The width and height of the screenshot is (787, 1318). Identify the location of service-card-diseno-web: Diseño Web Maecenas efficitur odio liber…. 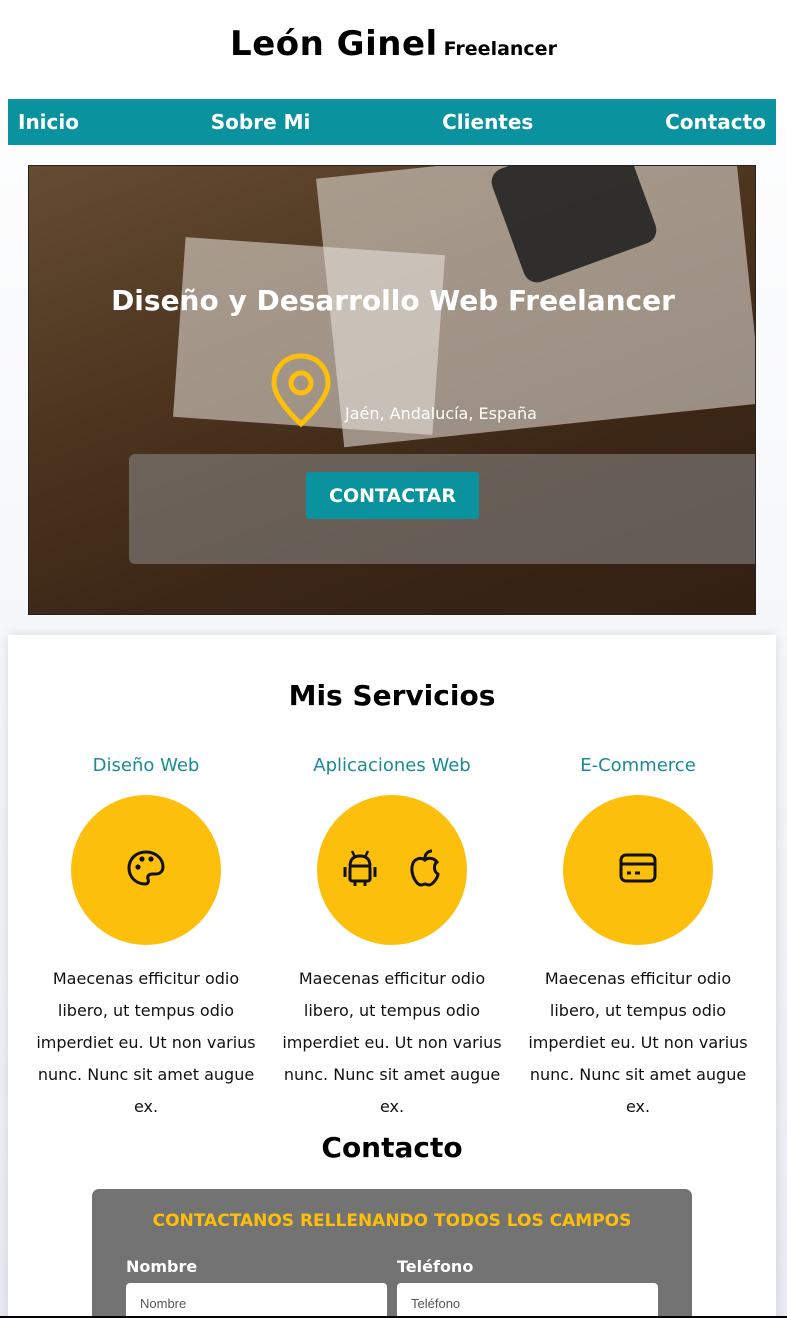
(146, 939).